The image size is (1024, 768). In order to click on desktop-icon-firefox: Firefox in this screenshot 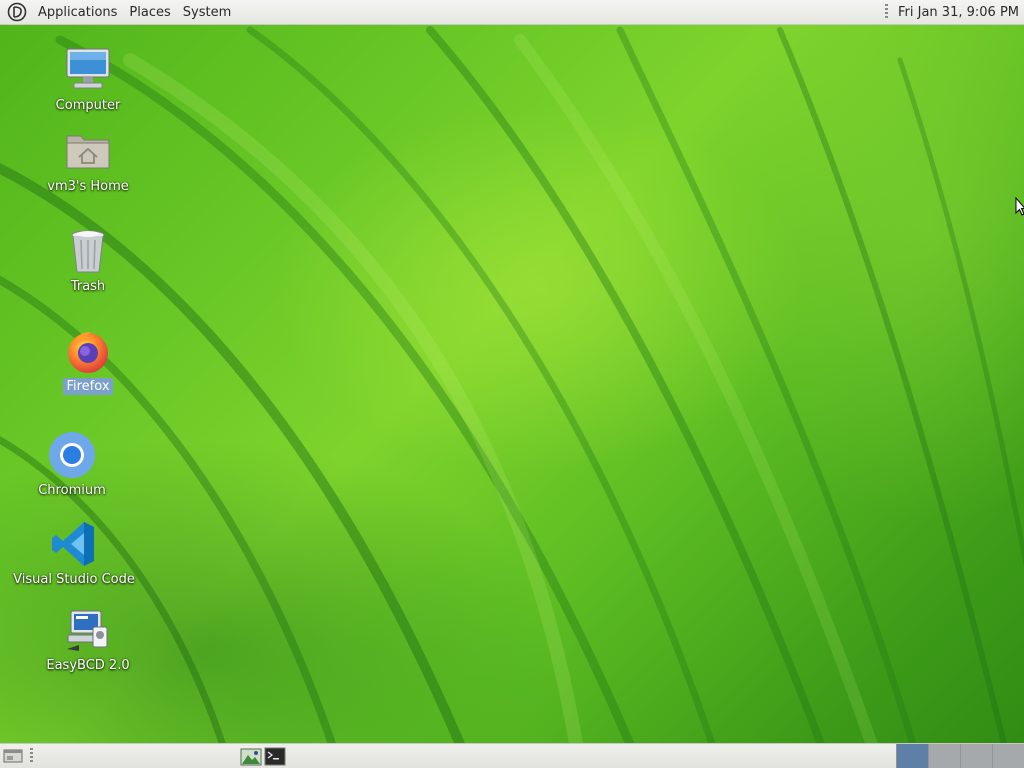, I will do `click(88, 360)`.